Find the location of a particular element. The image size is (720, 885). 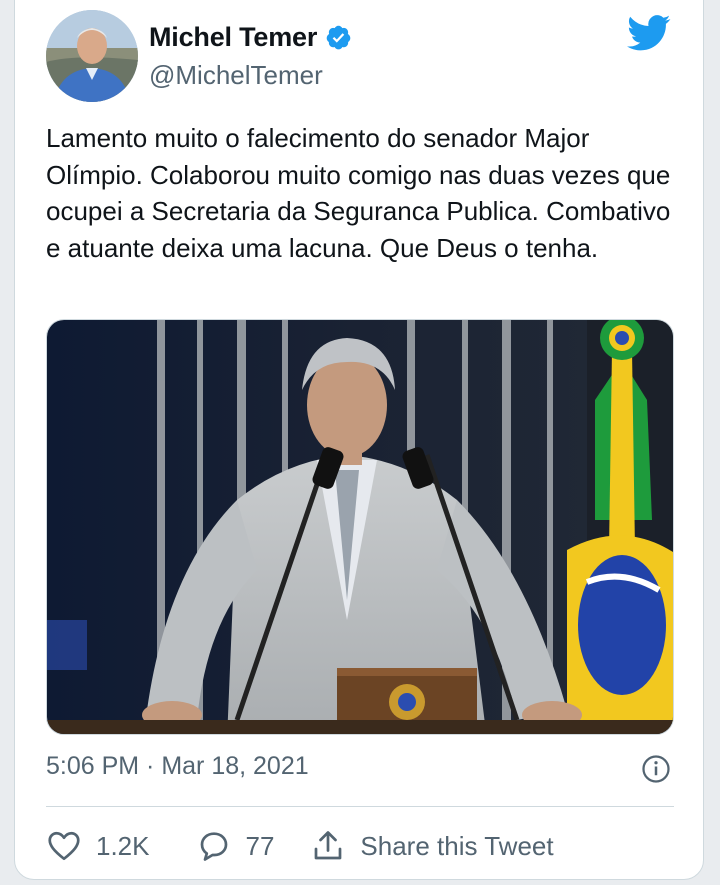

author-handle: @MichelTemer is located at coordinates (236, 75).